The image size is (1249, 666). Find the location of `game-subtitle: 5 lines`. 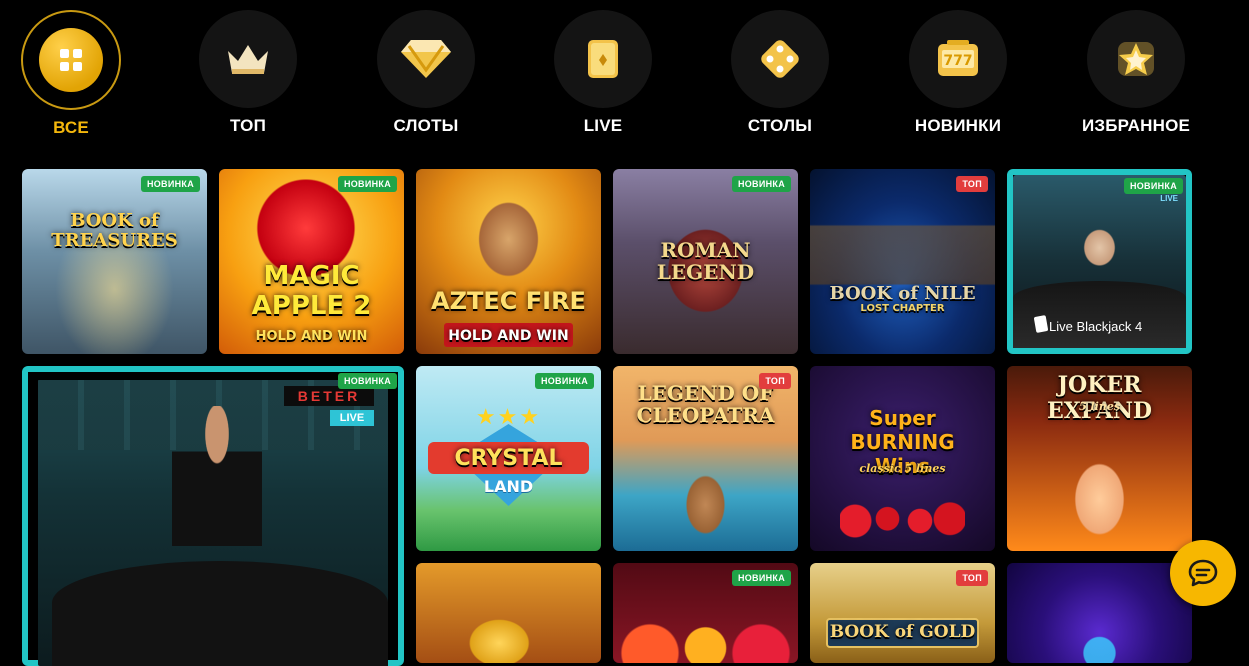

game-subtitle: 5 lines is located at coordinates (1099, 406).